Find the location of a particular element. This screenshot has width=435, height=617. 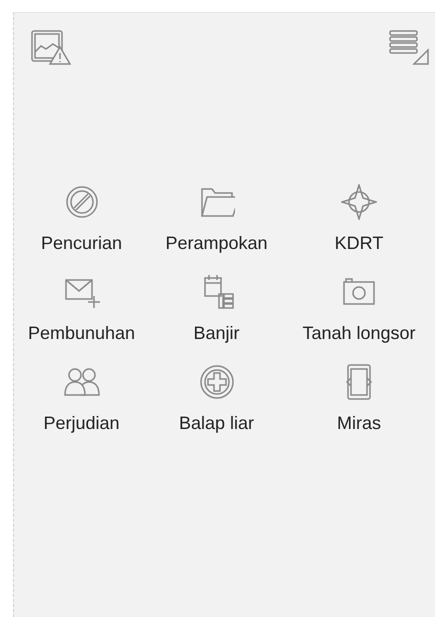

category-label: Perjudian is located at coordinates (81, 423).